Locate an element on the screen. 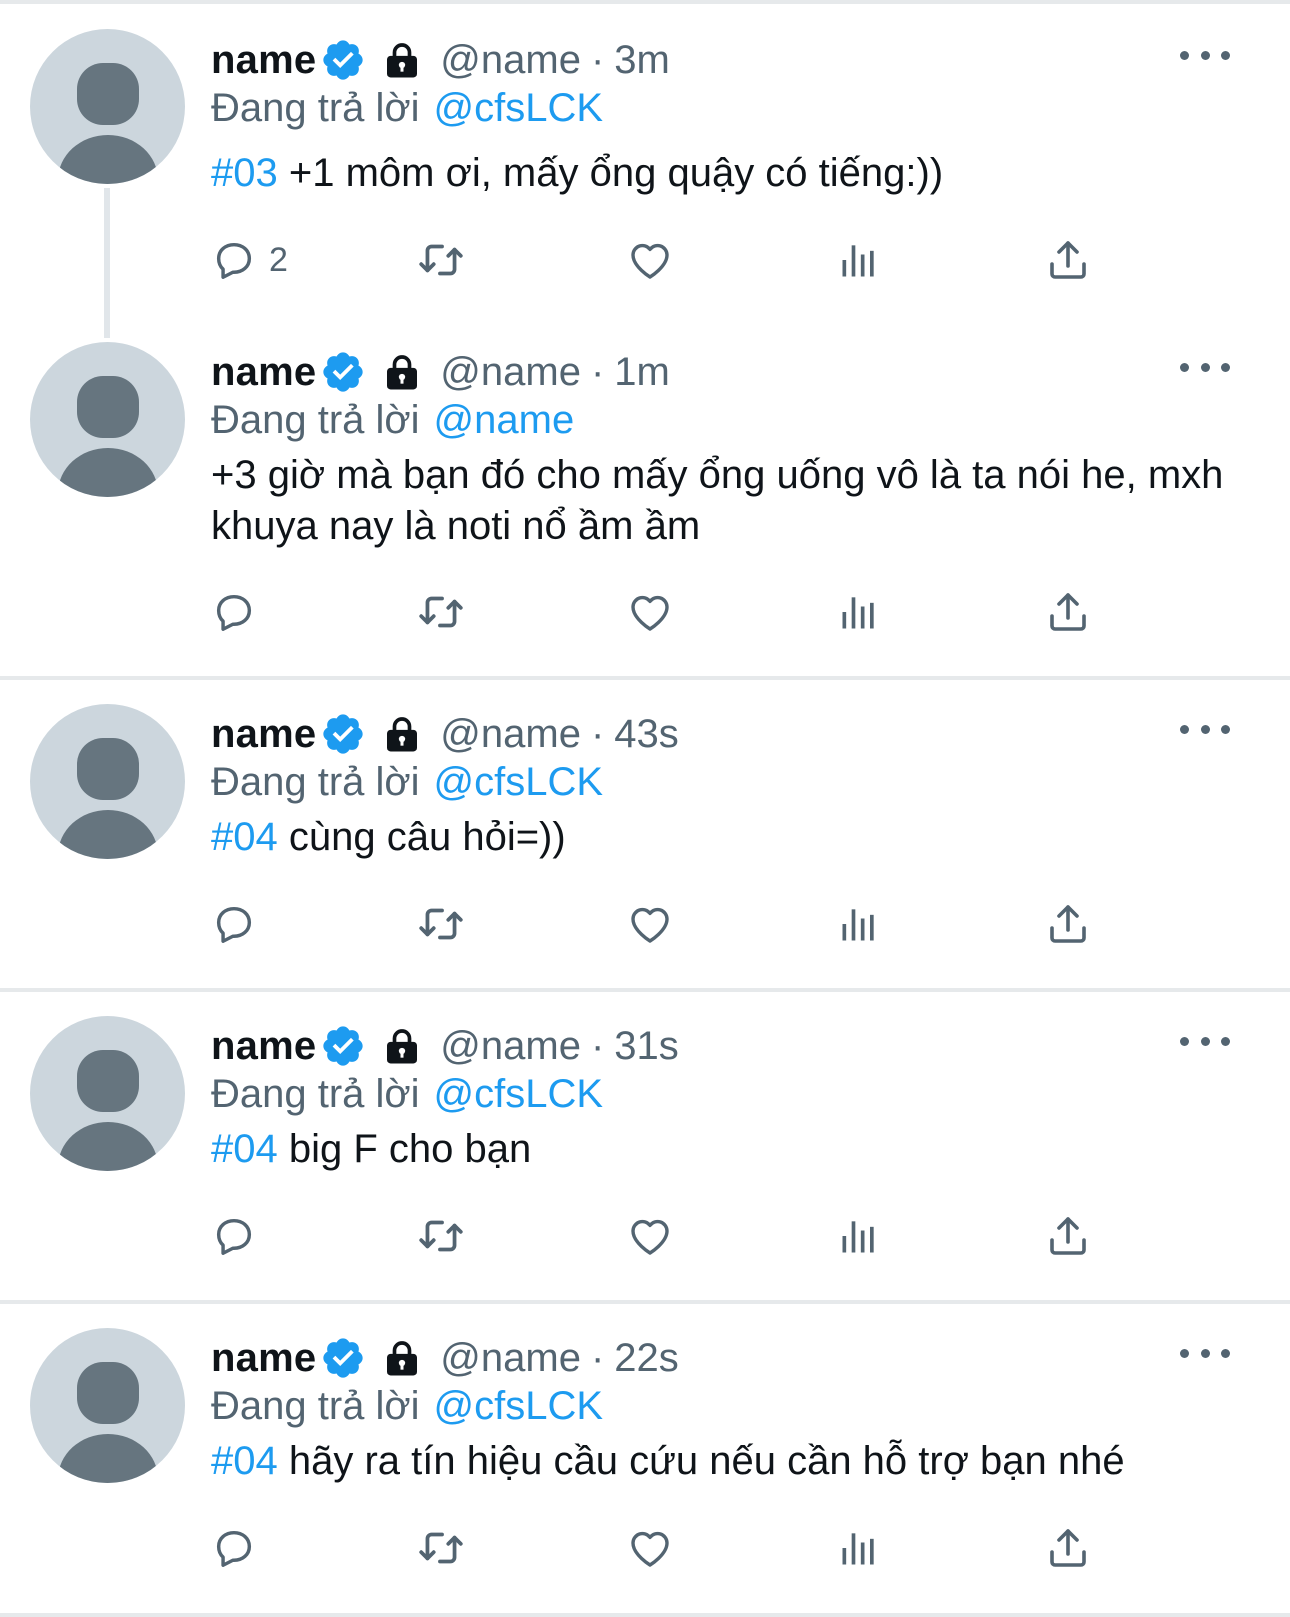  timestamp: 1m is located at coordinates (642, 372).